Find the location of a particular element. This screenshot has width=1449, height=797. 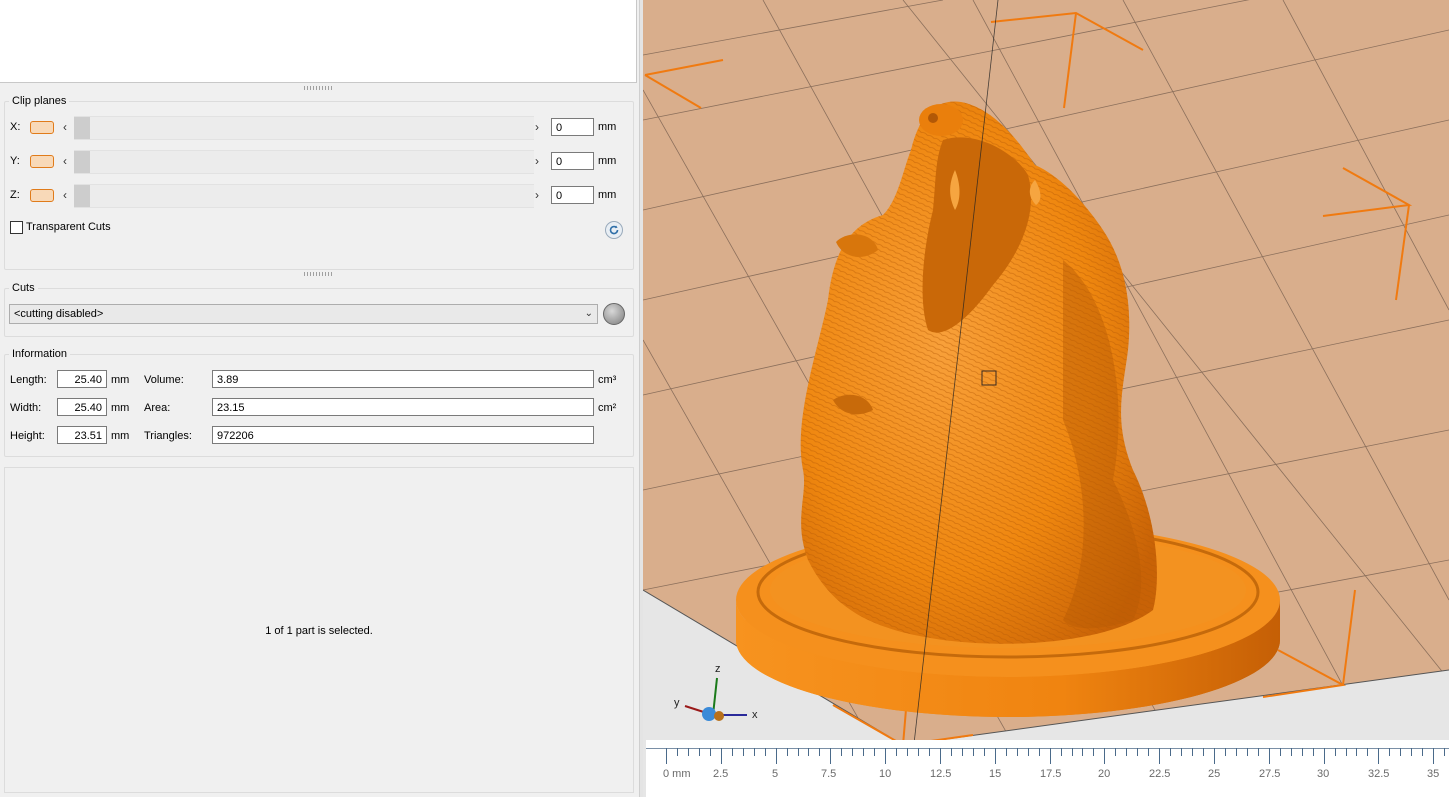

height-label: Height: is located at coordinates (27, 436).